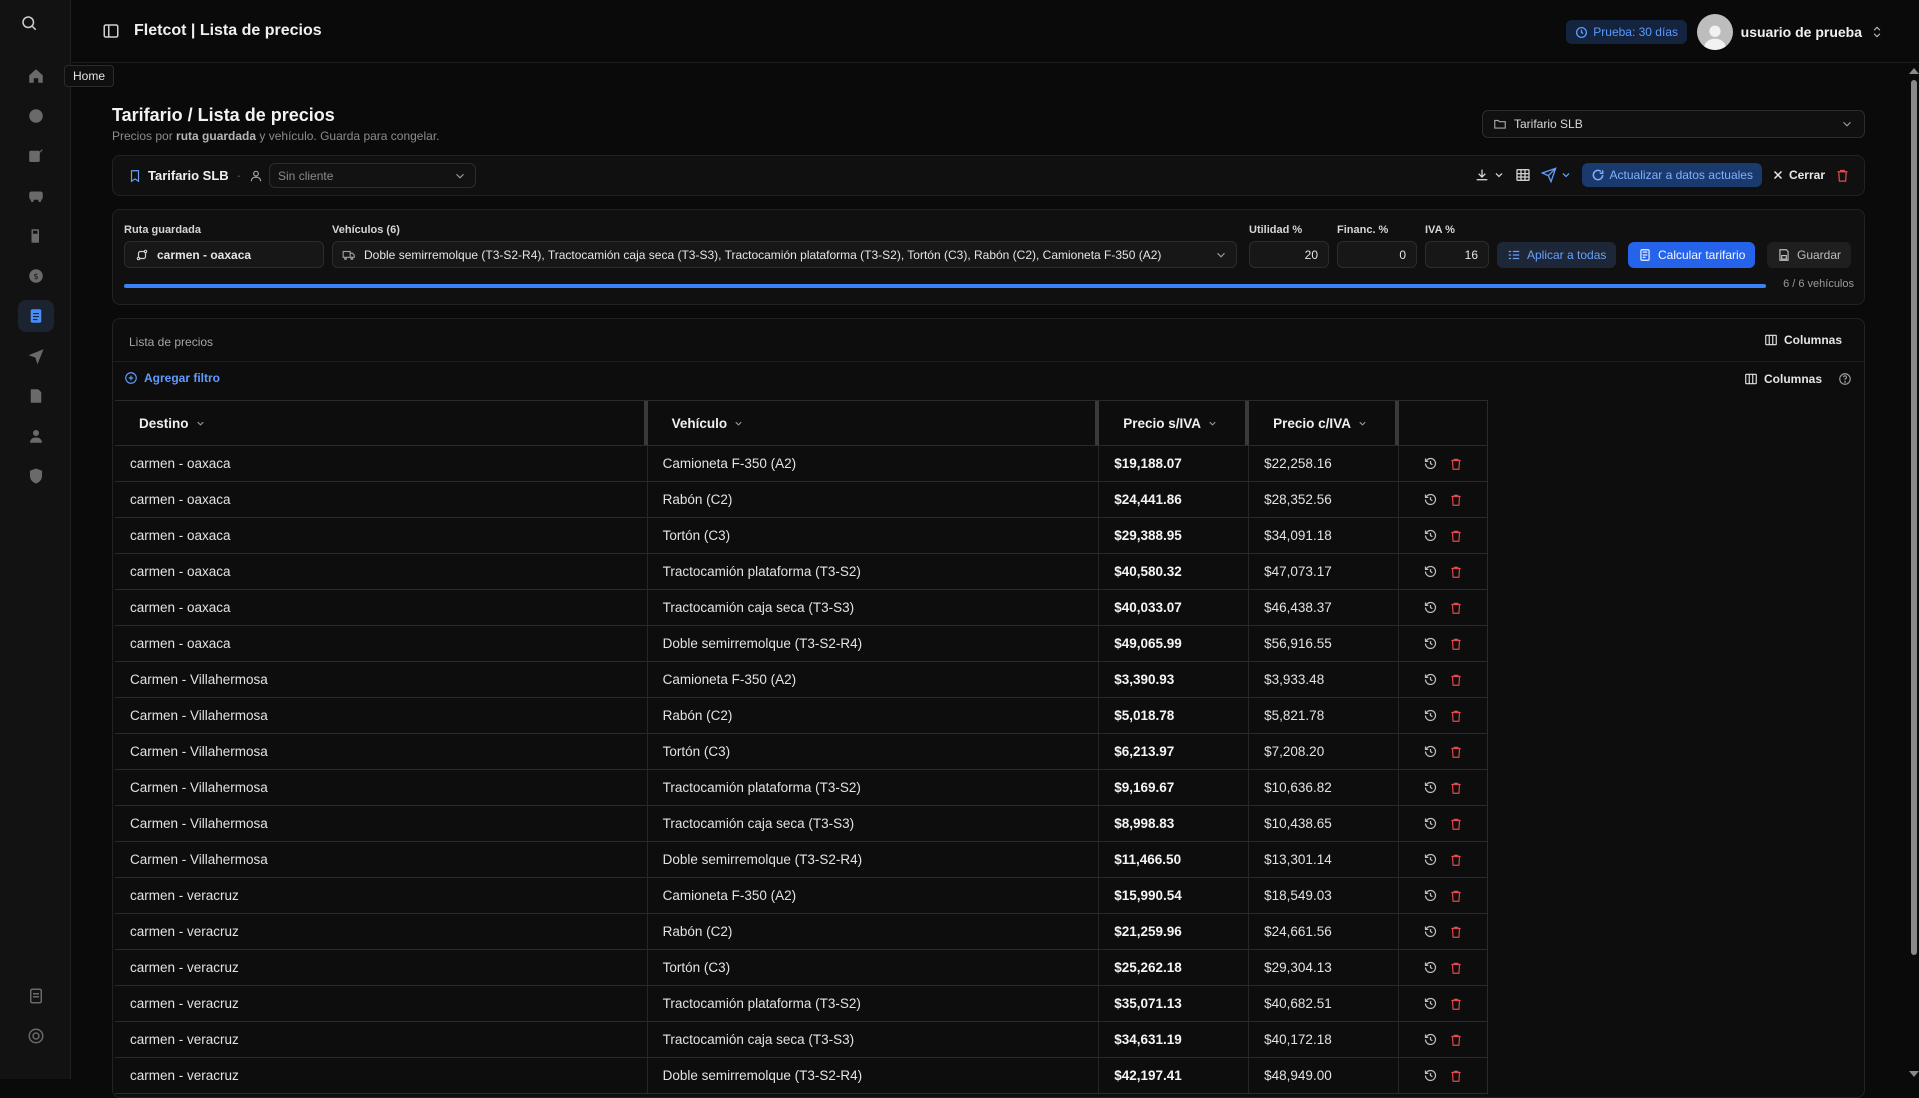 The image size is (1919, 1098). Describe the element at coordinates (36, 76) in the screenshot. I see `home-icon` at that location.